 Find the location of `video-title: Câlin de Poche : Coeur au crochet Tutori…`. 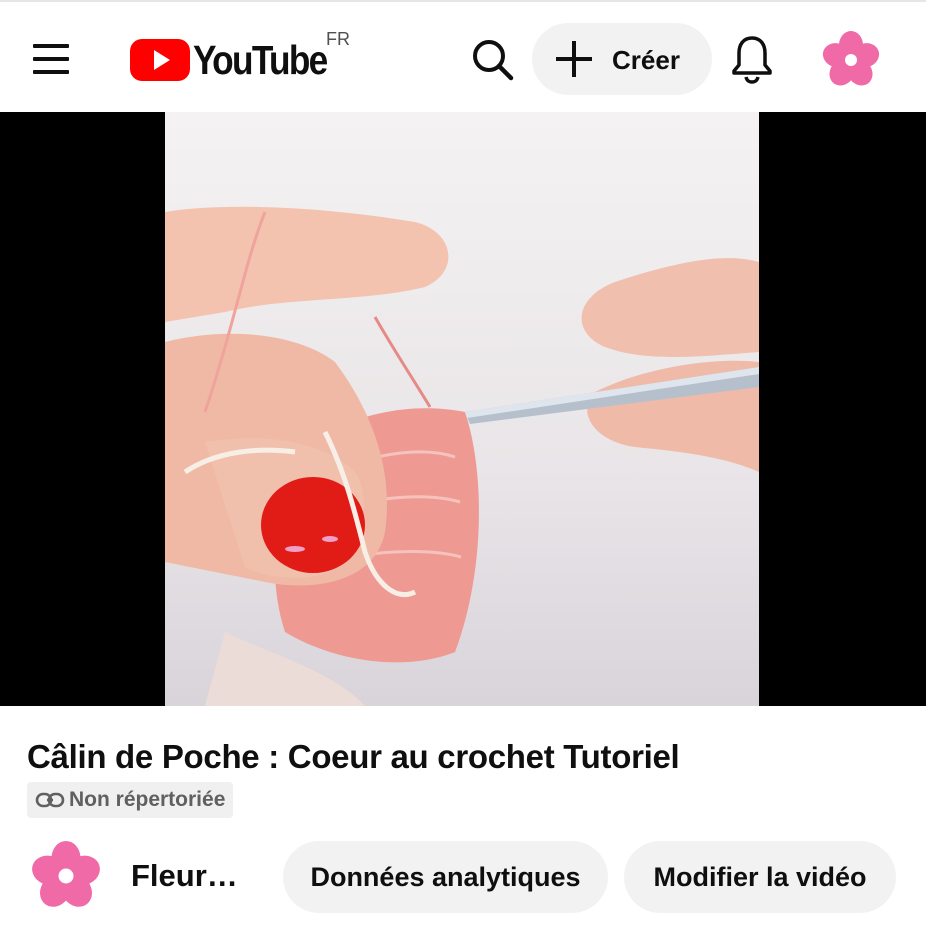

video-title: Câlin de Poche : Coeur au crochet Tutori… is located at coordinates (353, 756).